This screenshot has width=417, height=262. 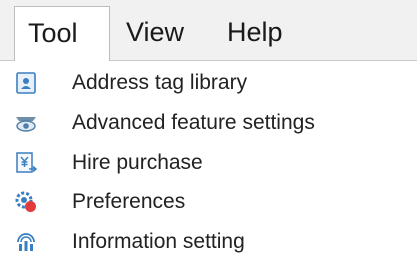 What do you see at coordinates (129, 201) in the screenshot?
I see `menu-item-label: Preferences` at bounding box center [129, 201].